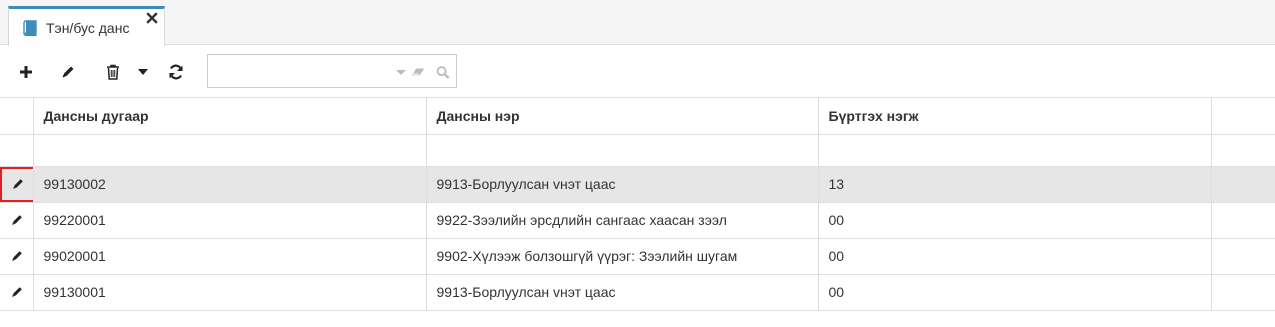  What do you see at coordinates (1015, 184) in the screenshot?
I see `cell-unit: 13` at bounding box center [1015, 184].